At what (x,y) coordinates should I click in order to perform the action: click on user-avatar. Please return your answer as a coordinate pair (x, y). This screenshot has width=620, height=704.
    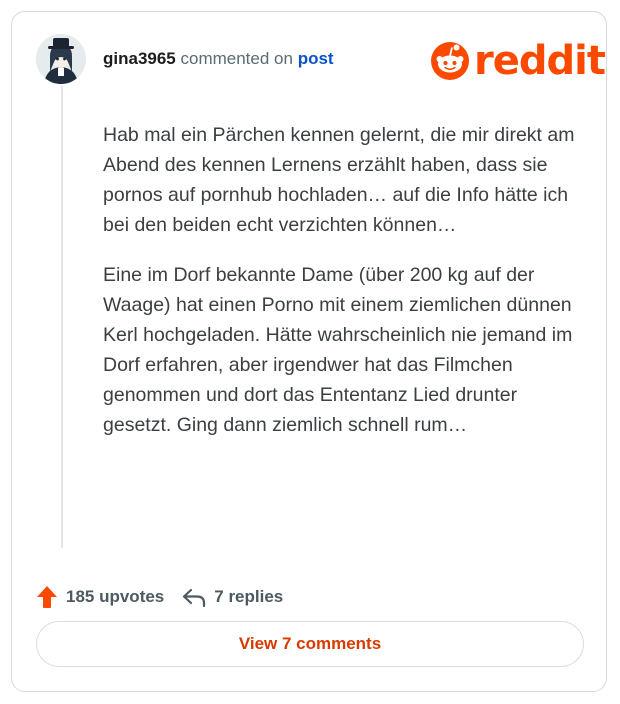
    Looking at the image, I should click on (61, 59).